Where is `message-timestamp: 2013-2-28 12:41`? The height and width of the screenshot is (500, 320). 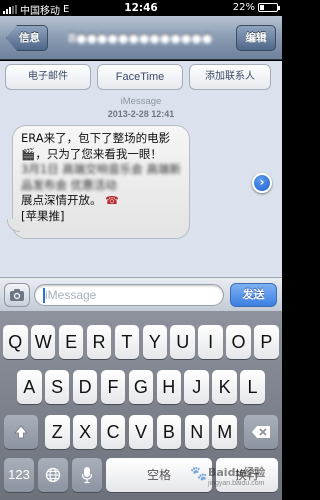
message-timestamp: 2013-2-28 12:41 is located at coordinates (141, 114).